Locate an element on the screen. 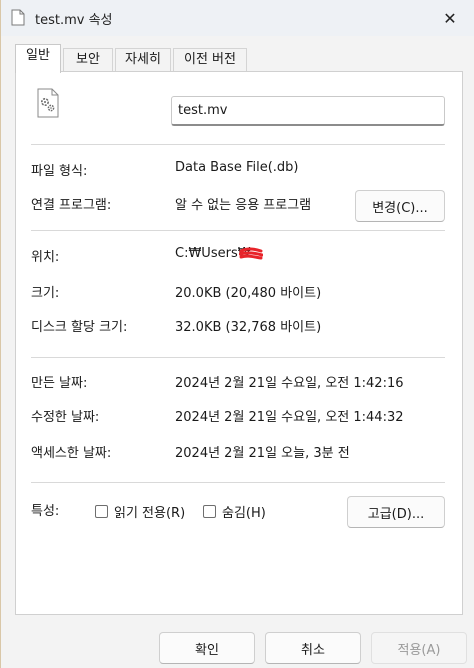 The image size is (474, 668). created-value: 2024년 2월 21일 수요일, 오전 1:42:16 is located at coordinates (289, 383).